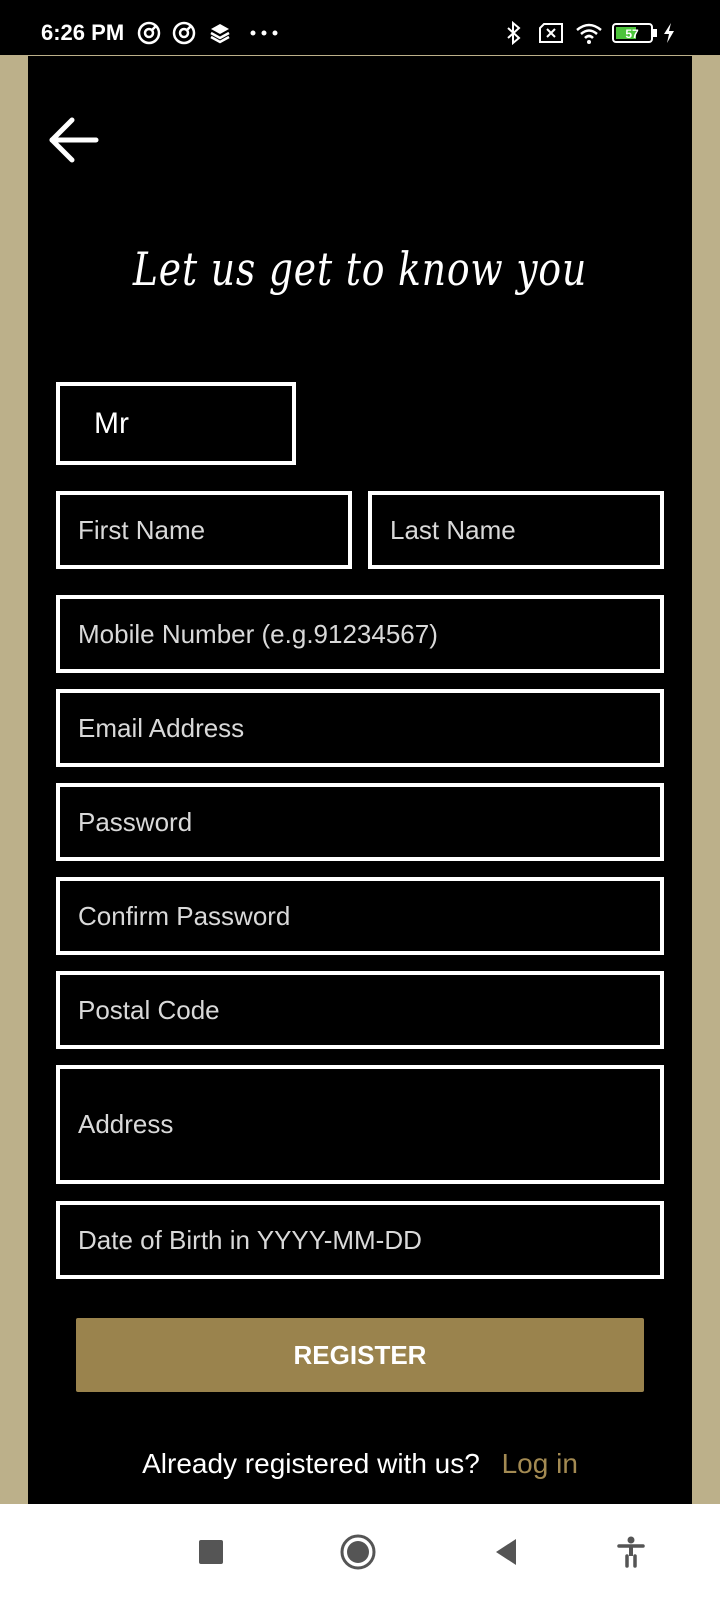  I want to click on address-placeholder: Address, so click(126, 1124).